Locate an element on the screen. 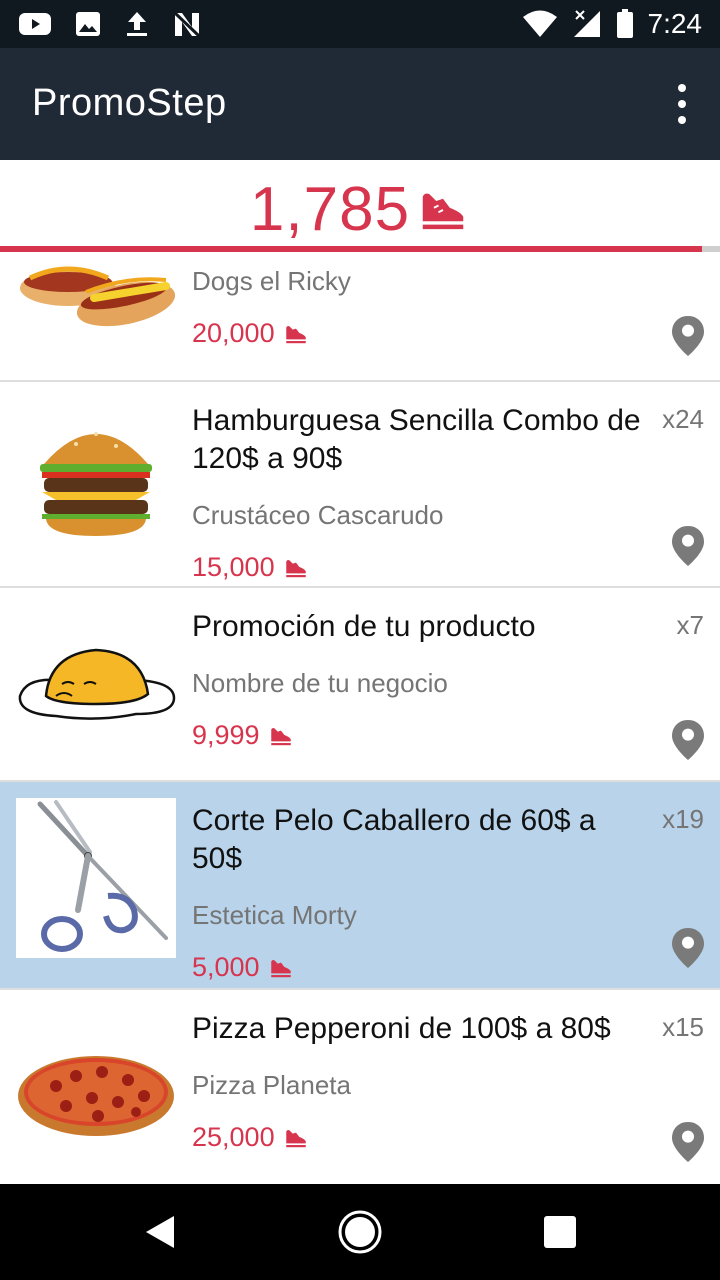 The width and height of the screenshot is (720, 1280). promo-price: 25,000 is located at coordinates (250, 1137).